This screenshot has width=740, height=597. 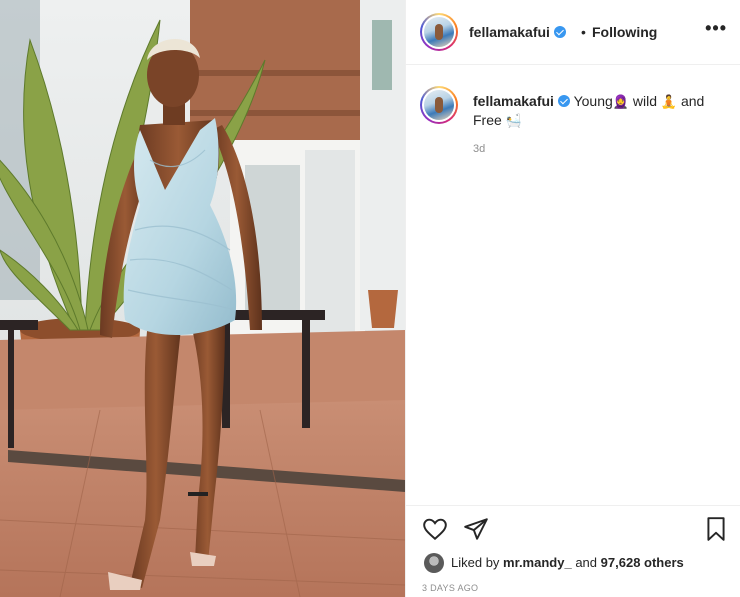 What do you see at coordinates (586, 562) in the screenshot?
I see `liked-by-and: and` at bounding box center [586, 562].